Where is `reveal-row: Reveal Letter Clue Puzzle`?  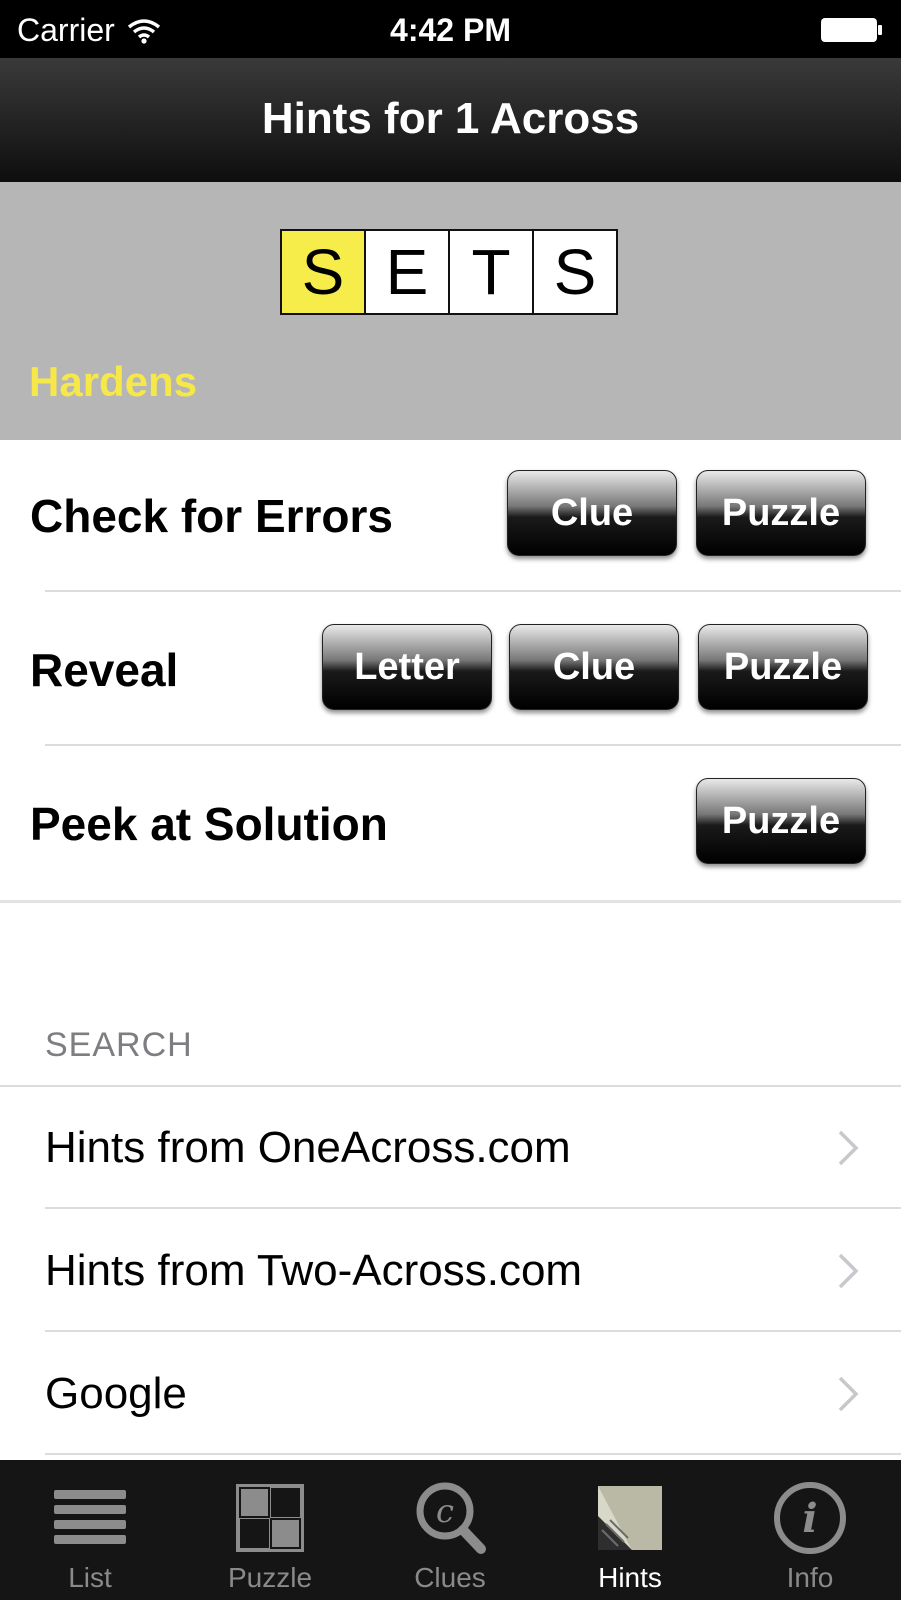
reveal-row: Reveal Letter Clue Puzzle is located at coordinates (450, 670).